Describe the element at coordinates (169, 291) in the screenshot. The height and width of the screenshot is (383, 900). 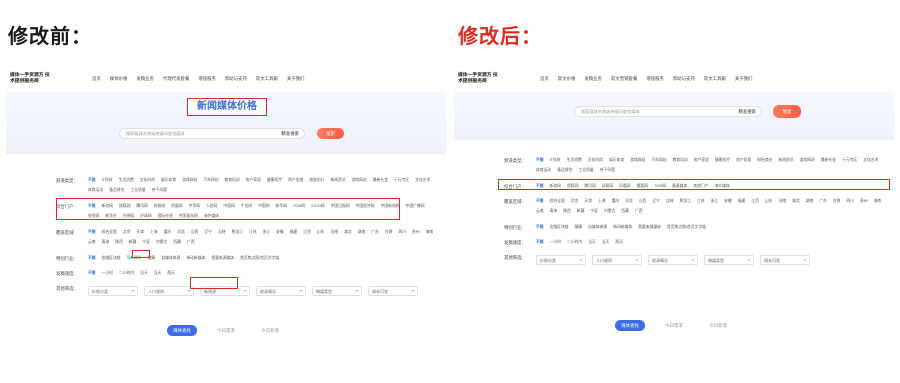
I see `select-entry: 人口规则` at that location.